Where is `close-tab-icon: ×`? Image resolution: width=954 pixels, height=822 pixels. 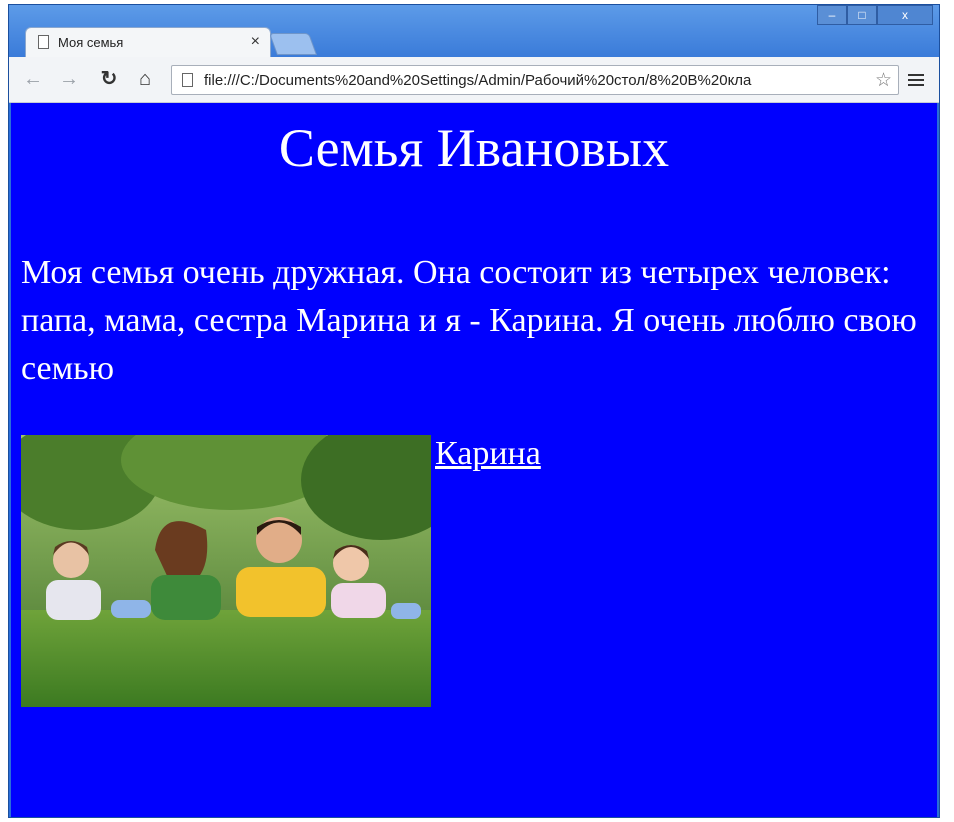 close-tab-icon: × is located at coordinates (255, 42).